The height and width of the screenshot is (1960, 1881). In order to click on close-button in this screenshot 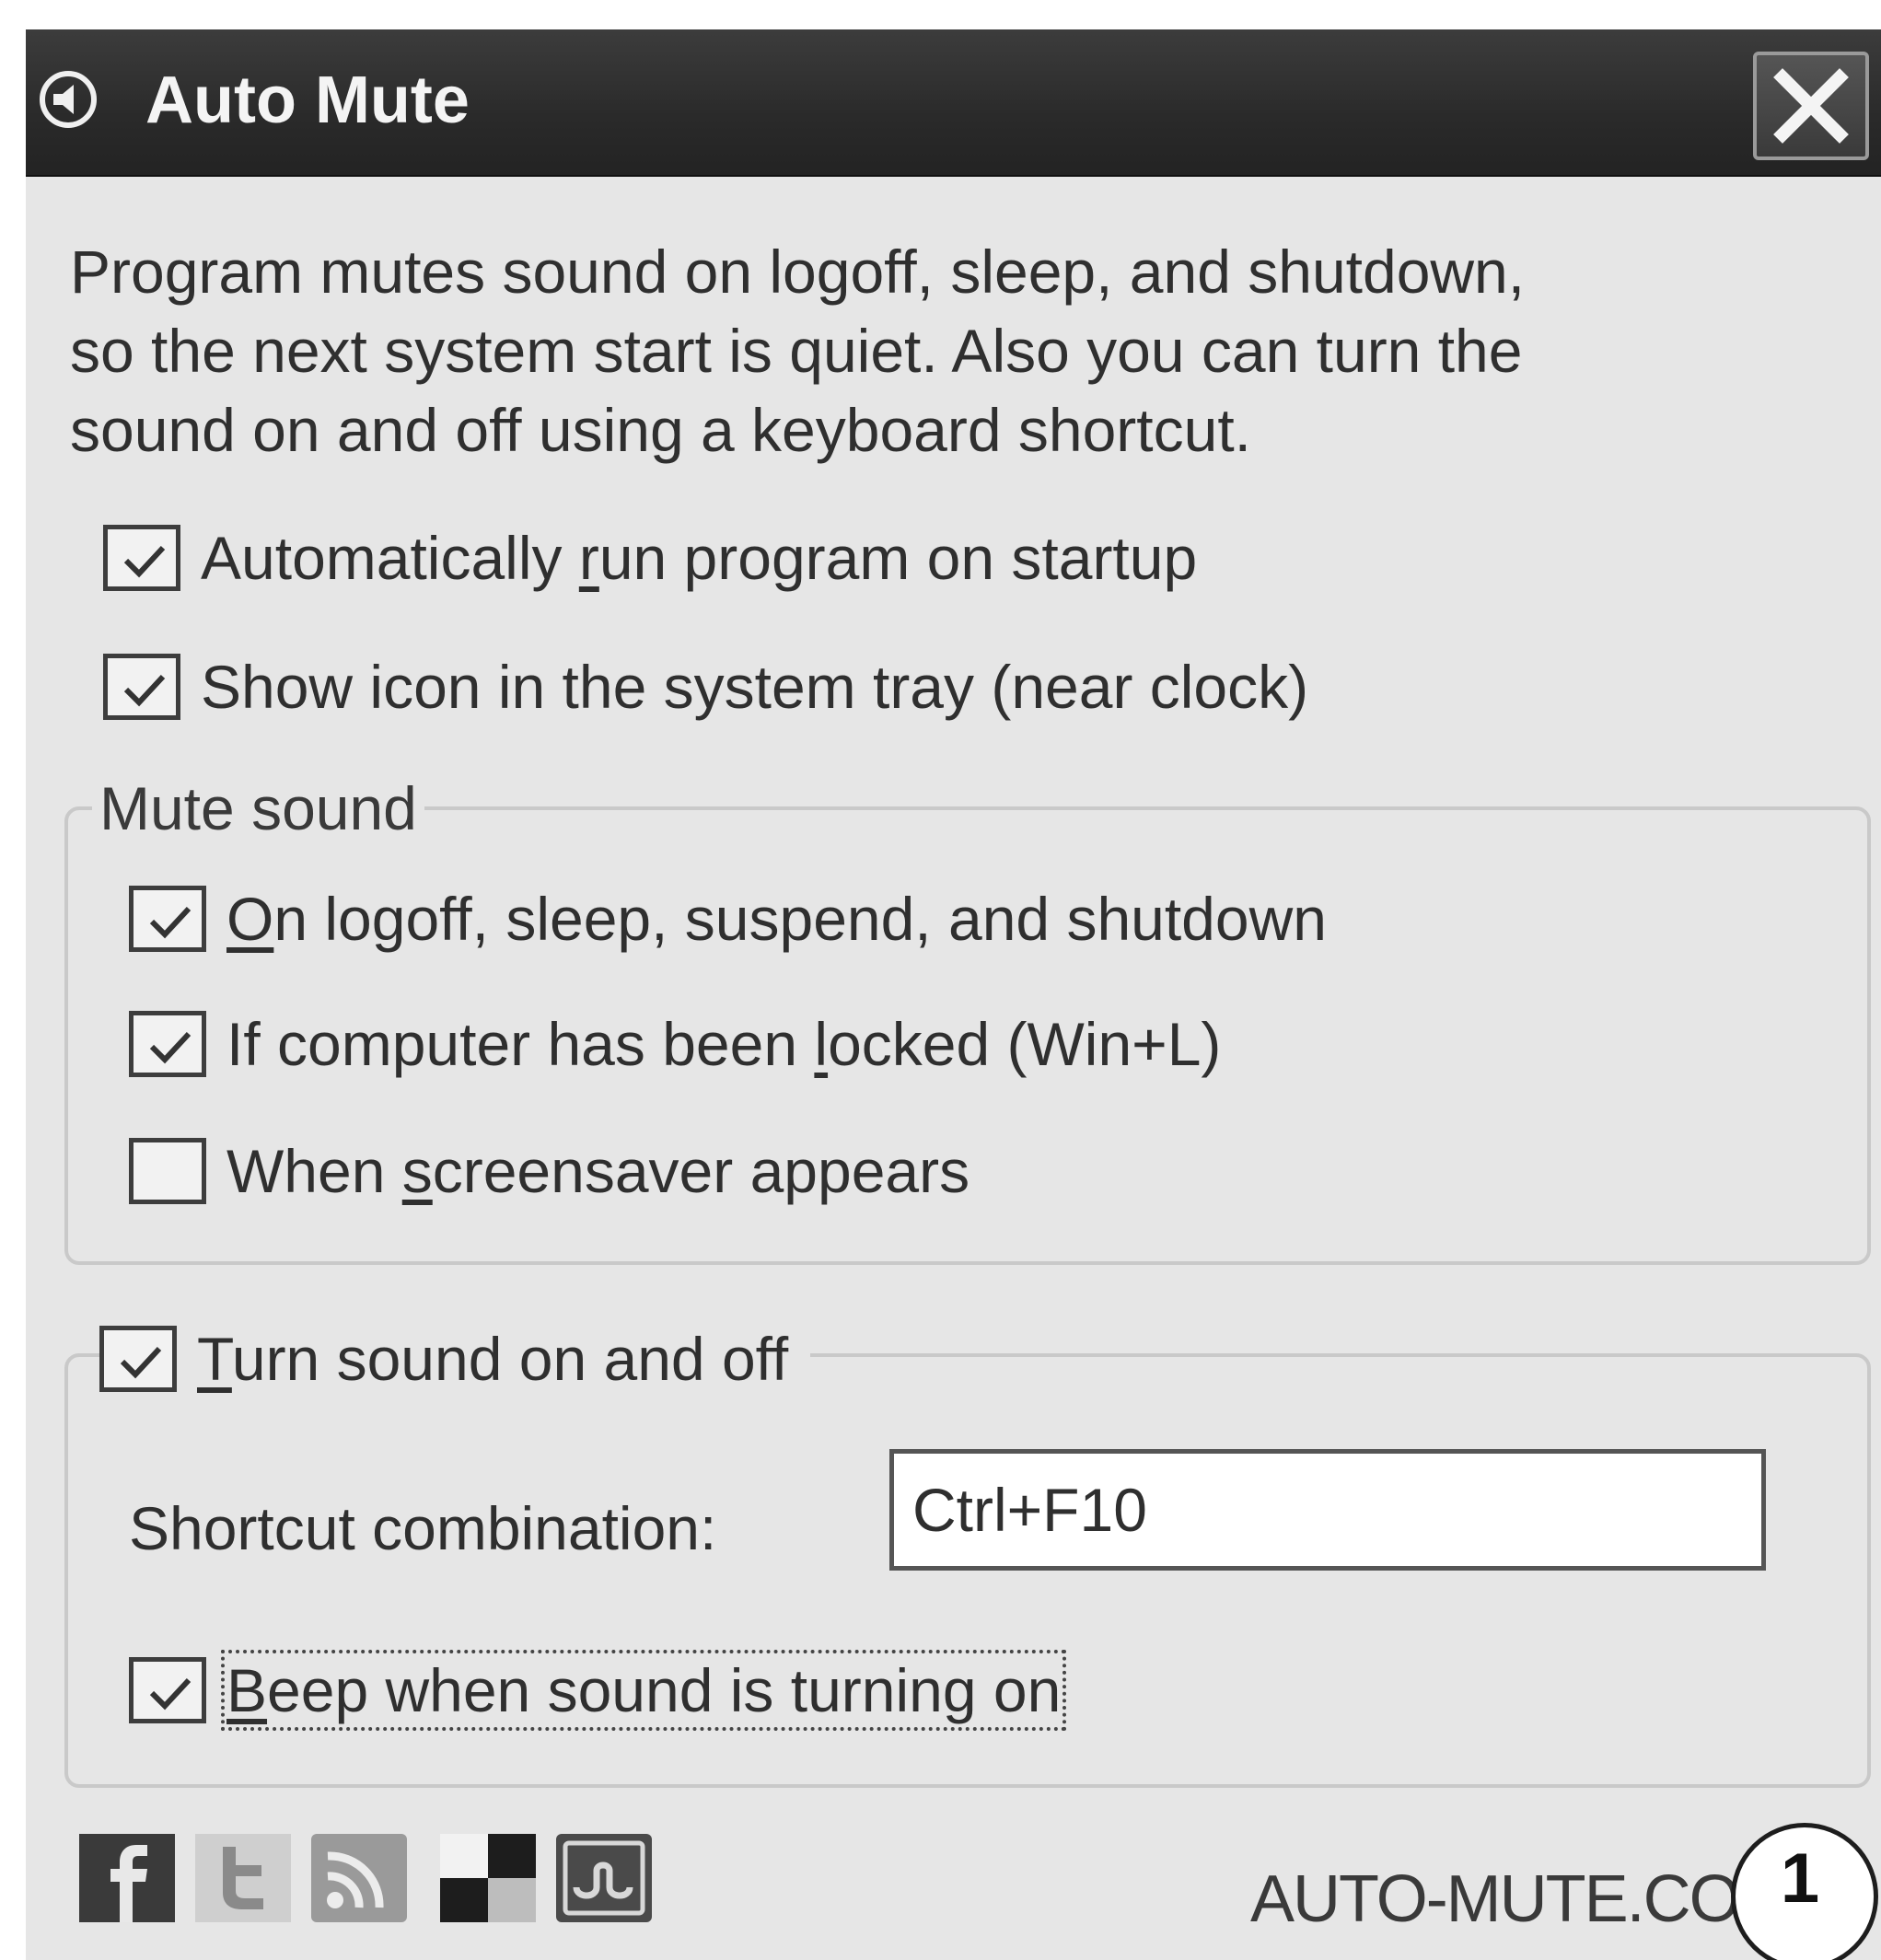, I will do `click(1811, 106)`.